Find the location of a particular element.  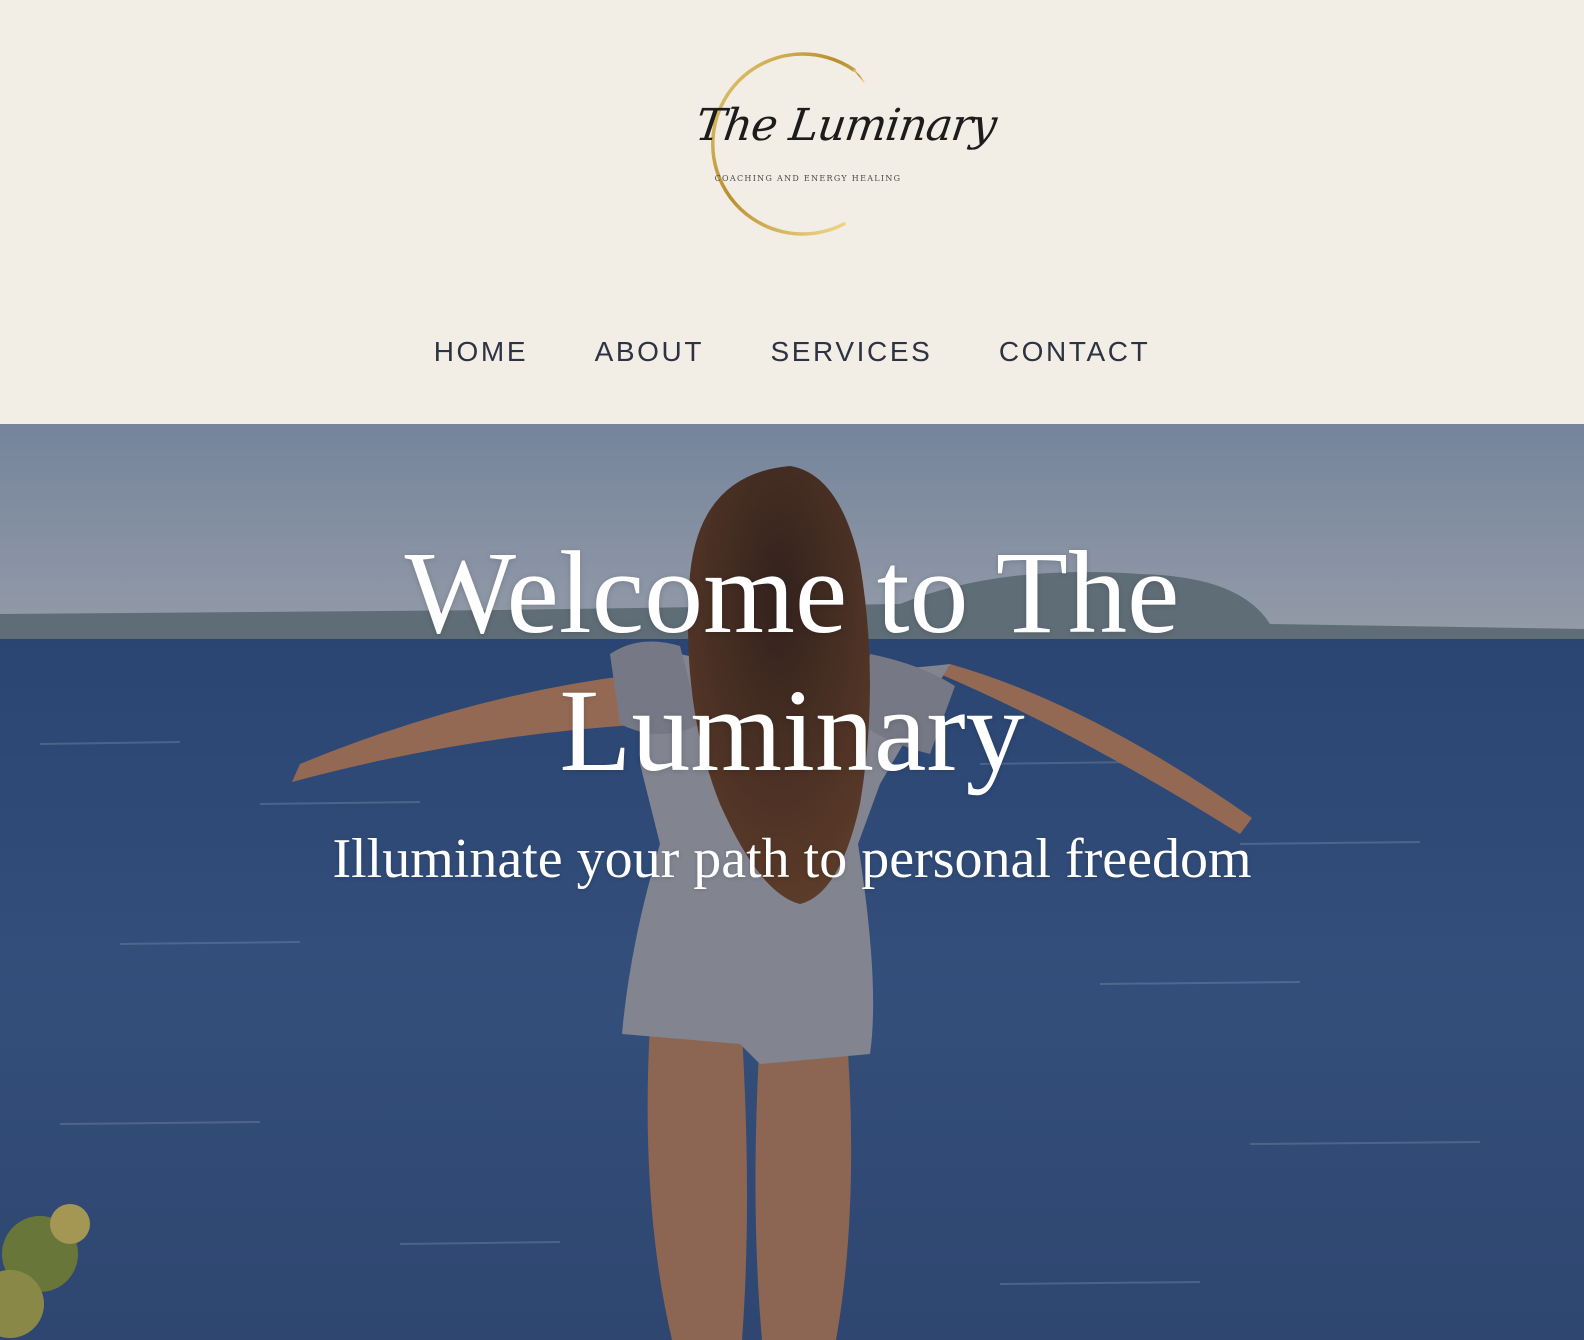

nav-home: HOME is located at coordinates (481, 352).